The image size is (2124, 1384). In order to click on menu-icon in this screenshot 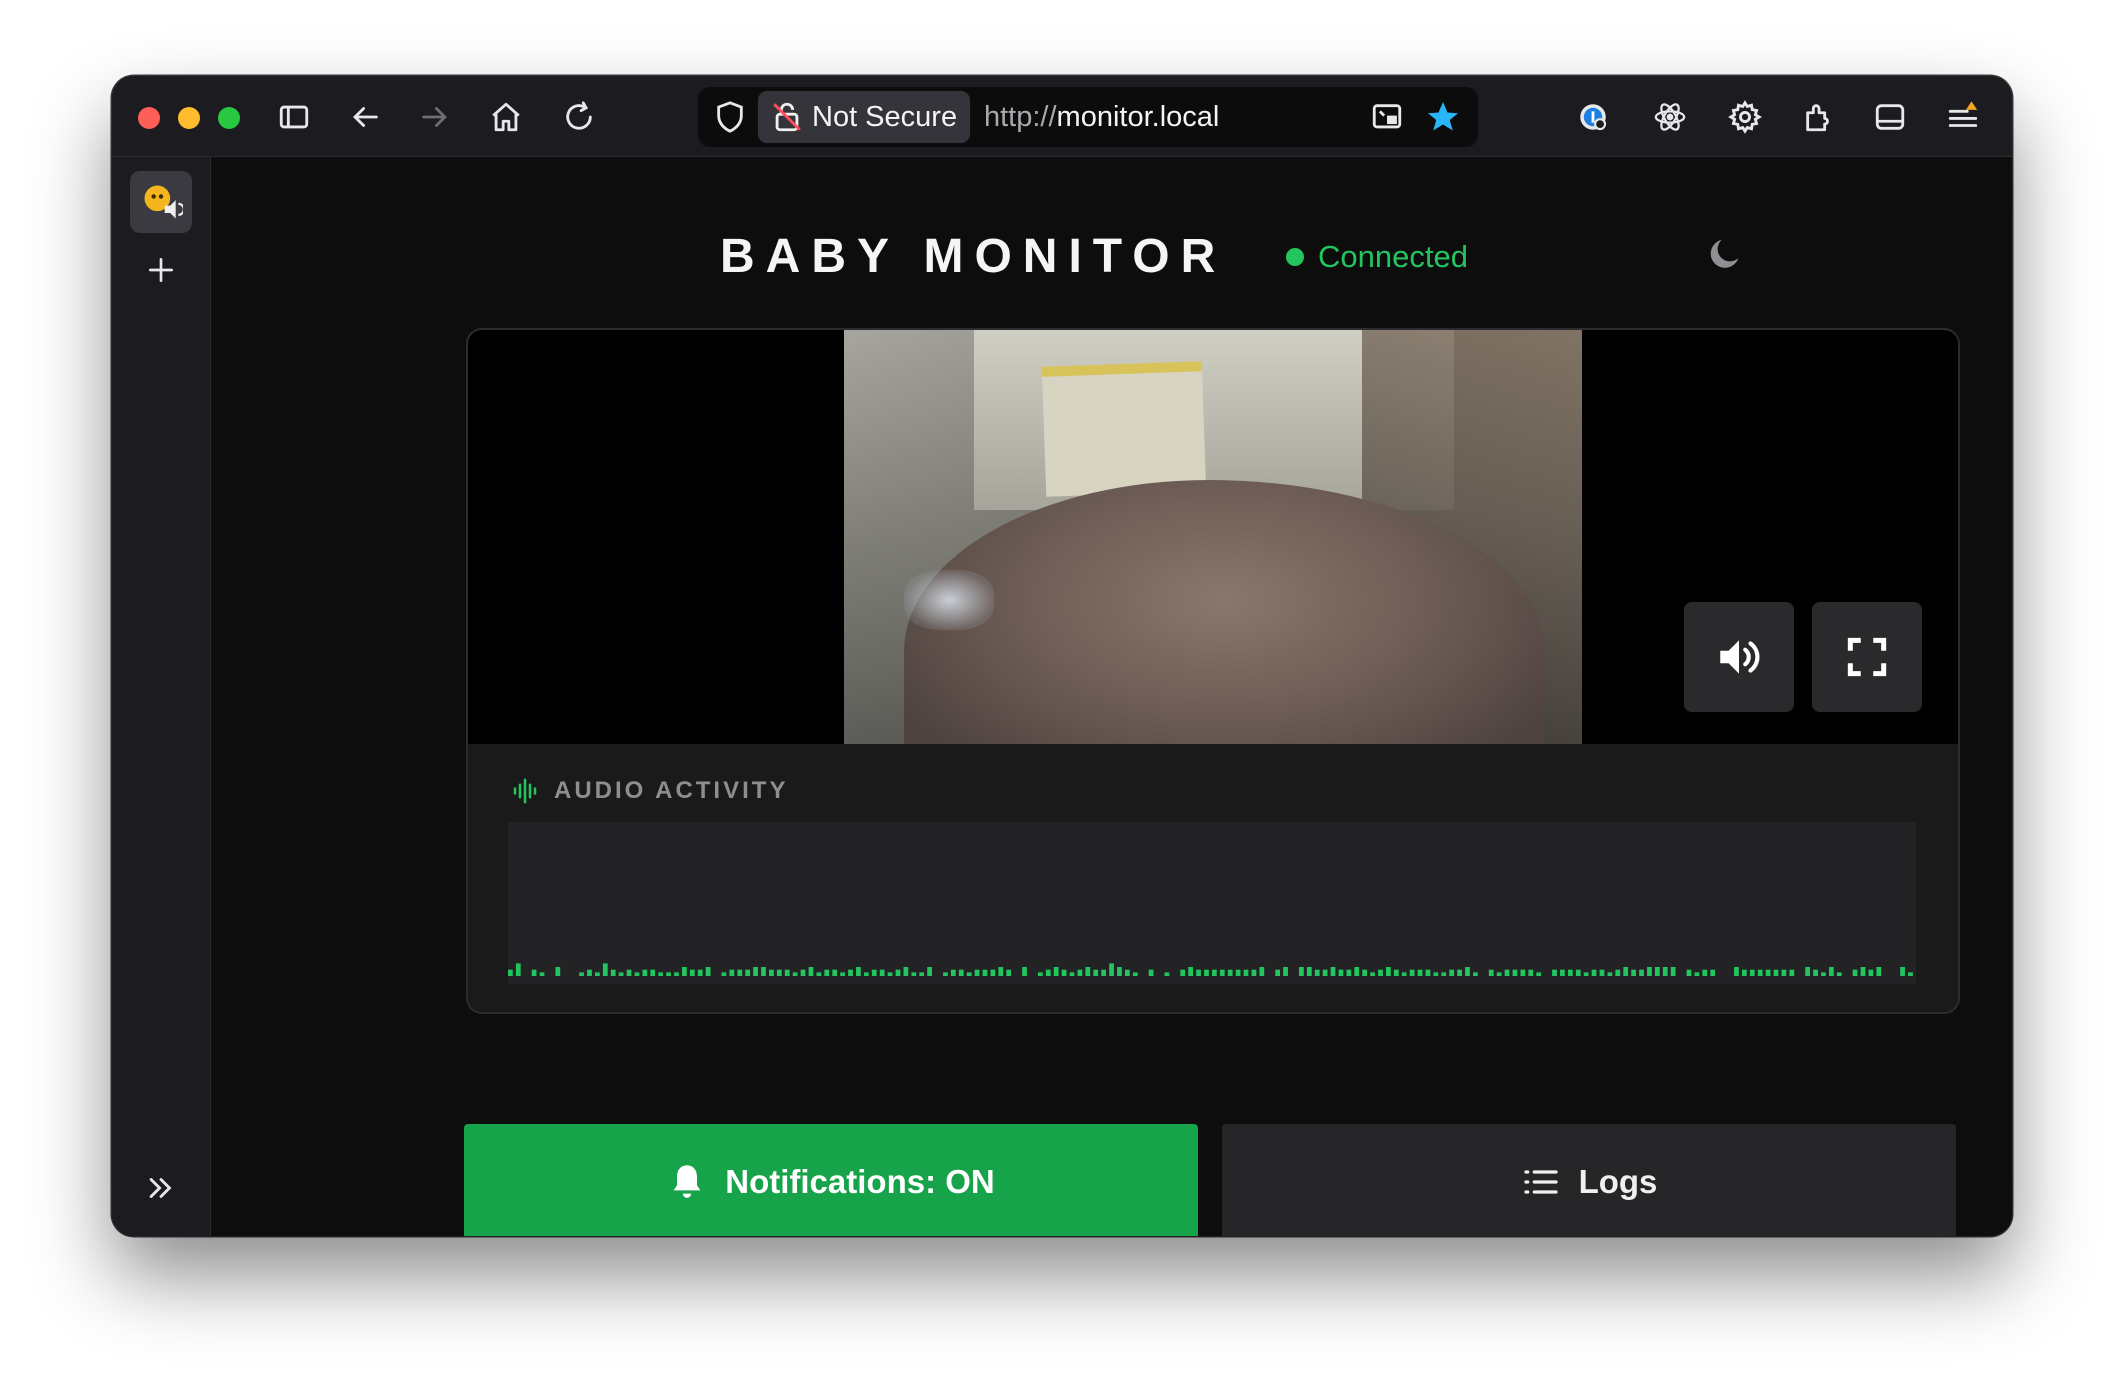, I will do `click(1963, 117)`.